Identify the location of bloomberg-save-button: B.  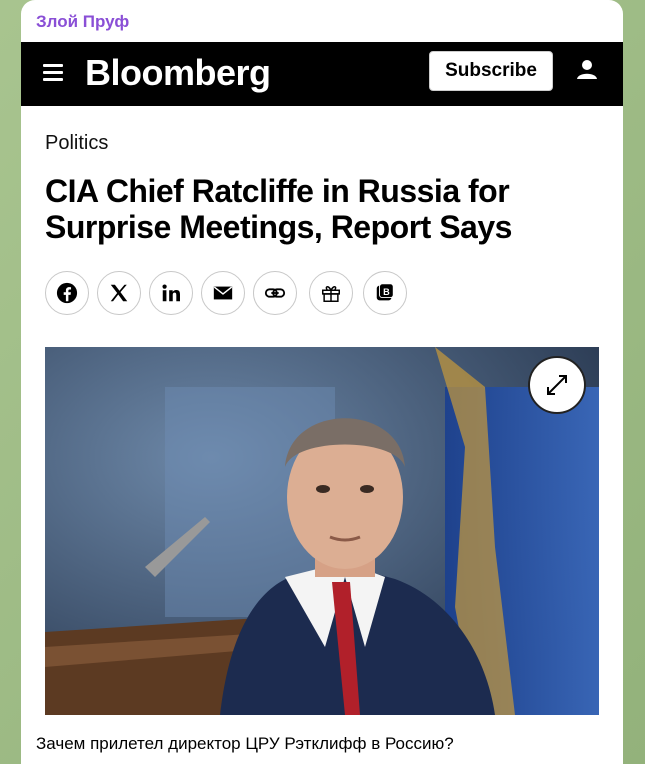
(385, 293).